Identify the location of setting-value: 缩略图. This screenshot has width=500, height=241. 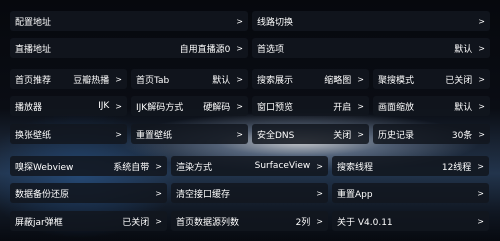
(338, 80).